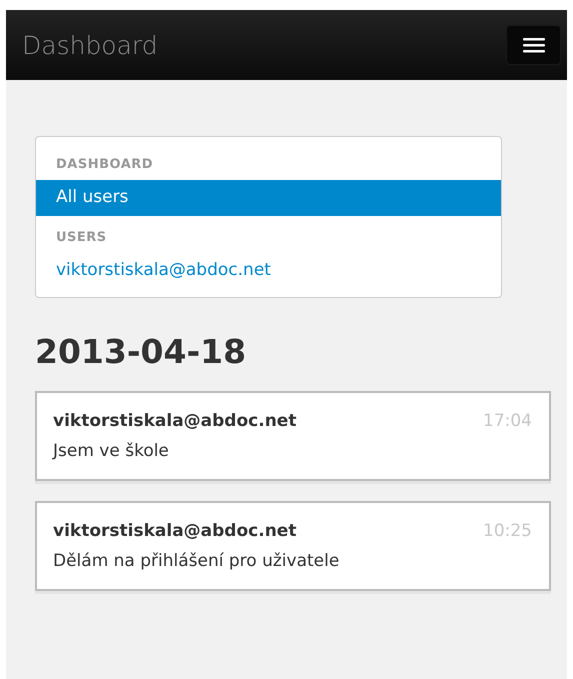  Describe the element at coordinates (81, 238) in the screenshot. I see `nav-header: USERS` at that location.